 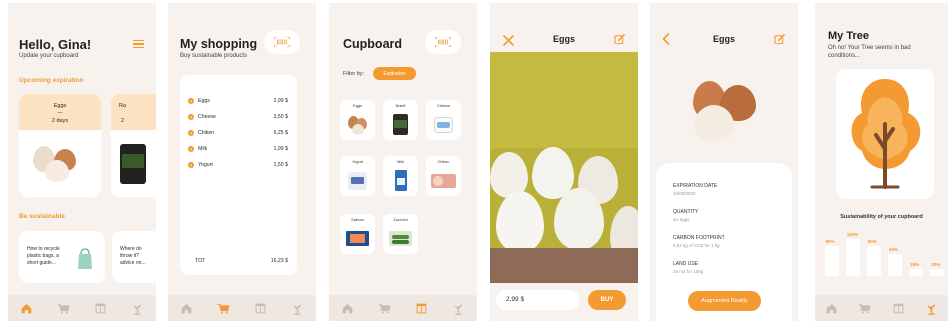 I want to click on greeting-subtitle: Update your cupboard, so click(x=49, y=56).